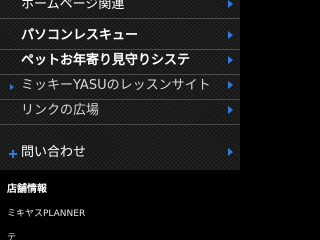  What do you see at coordinates (60, 110) in the screenshot?
I see `menu-item-label: リンクの広場` at bounding box center [60, 110].